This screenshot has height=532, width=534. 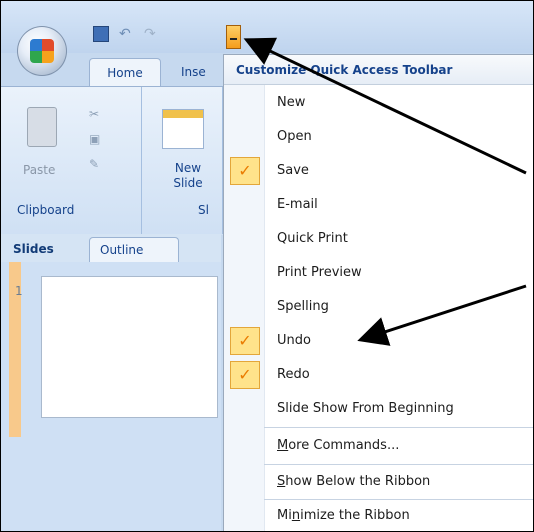 I want to click on office-button, so click(x=42, y=51).